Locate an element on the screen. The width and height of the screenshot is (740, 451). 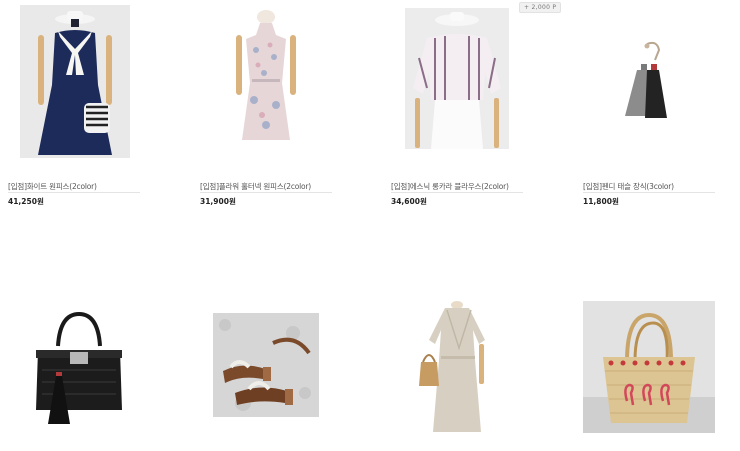
product-name: [입점]플라워 홀터넥 원피스(2color) is located at coordinates (255, 186).